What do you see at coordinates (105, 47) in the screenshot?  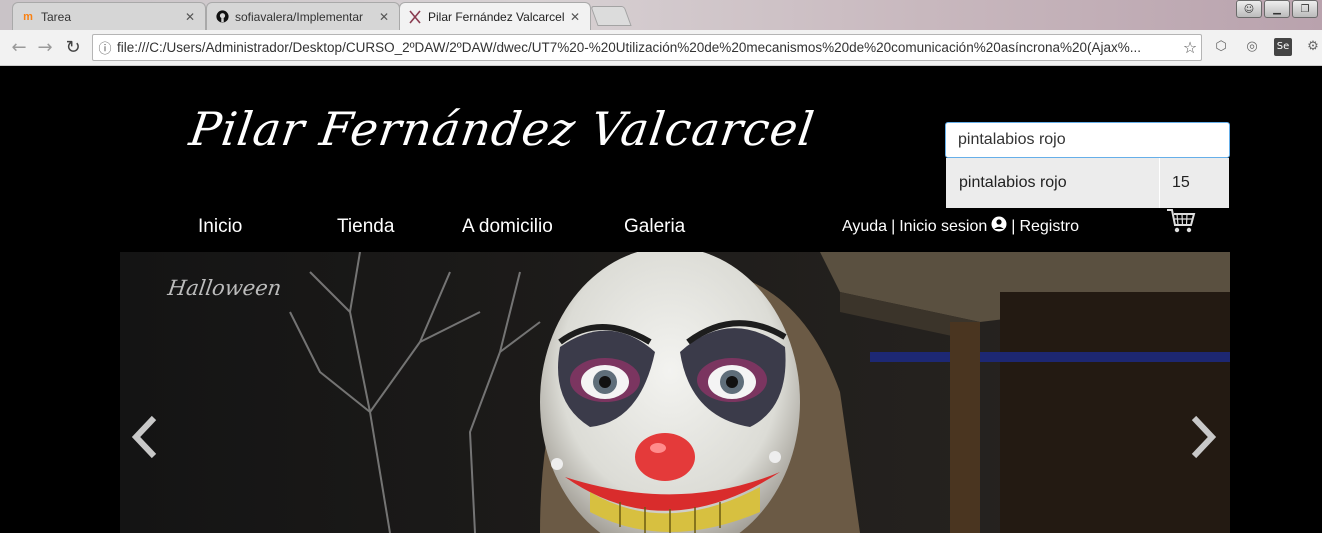 I see `info-icon: ⓘ` at bounding box center [105, 47].